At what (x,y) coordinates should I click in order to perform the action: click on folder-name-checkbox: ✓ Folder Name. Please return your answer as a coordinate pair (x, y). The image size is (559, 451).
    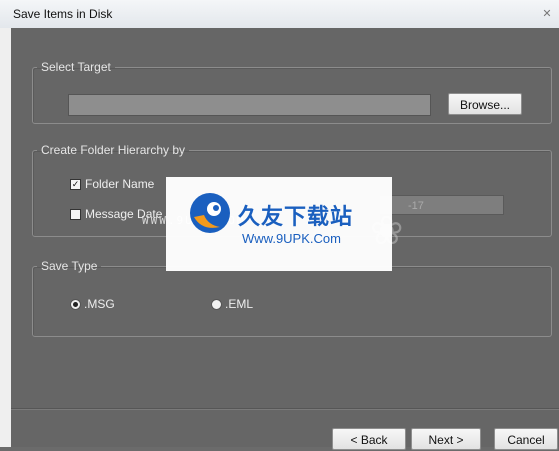
    Looking at the image, I should click on (112, 184).